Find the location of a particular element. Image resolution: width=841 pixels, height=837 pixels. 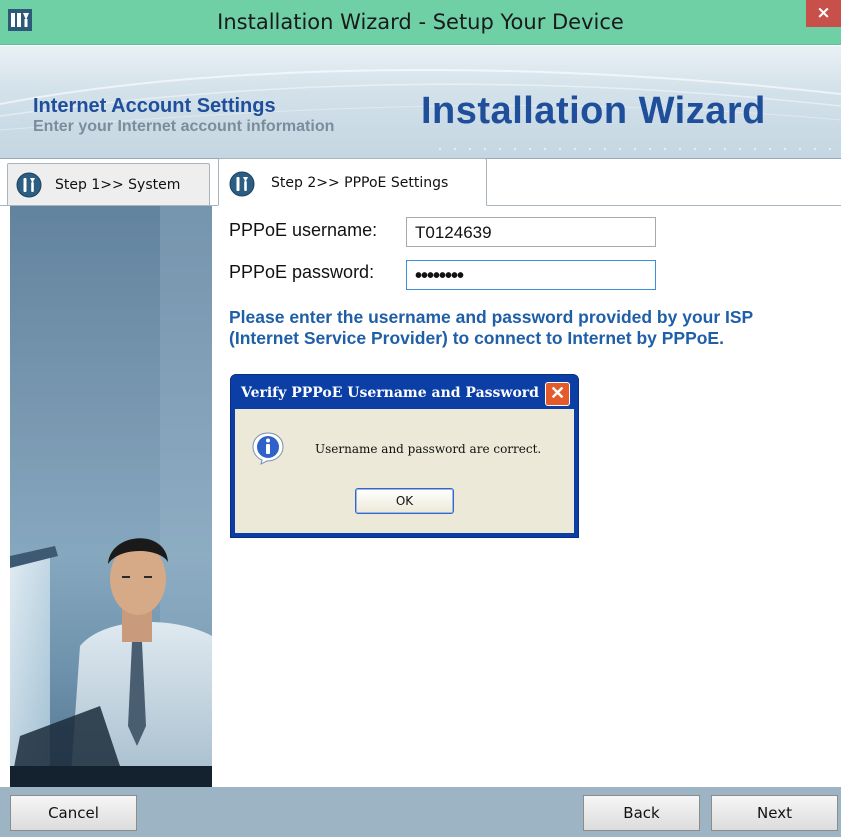

next-button: Next is located at coordinates (774, 813).